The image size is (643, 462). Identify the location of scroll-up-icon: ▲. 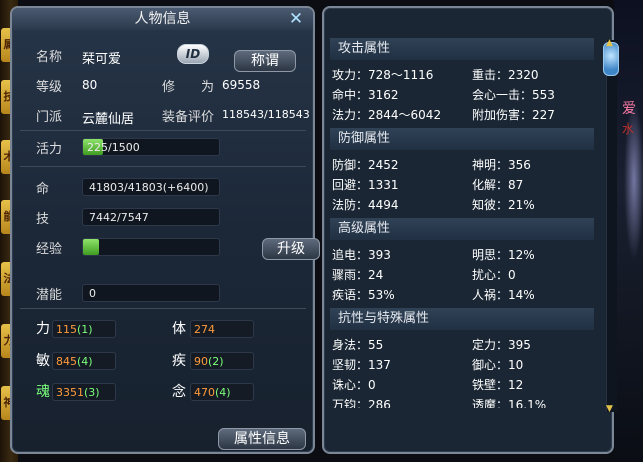
(609, 43).